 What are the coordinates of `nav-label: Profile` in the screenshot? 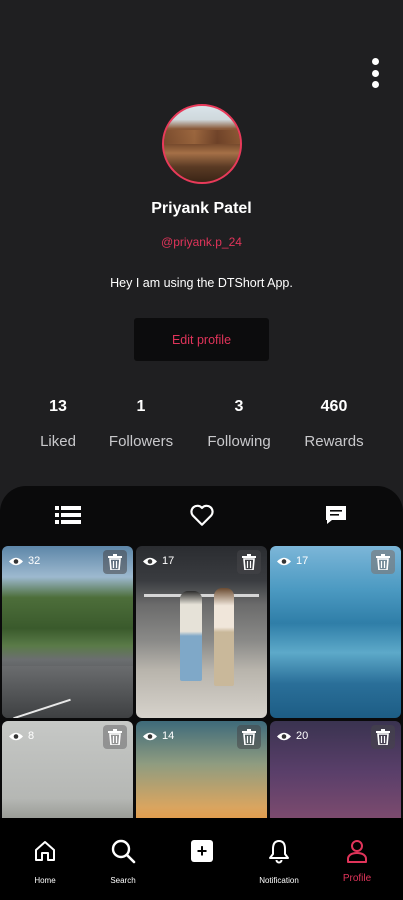 It's located at (357, 878).